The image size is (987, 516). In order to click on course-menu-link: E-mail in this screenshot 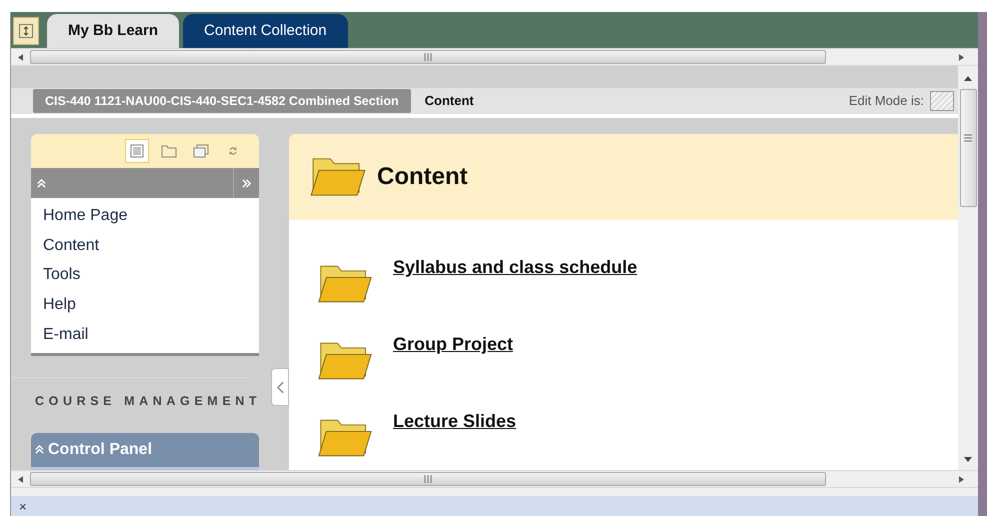, I will do `click(145, 335)`.